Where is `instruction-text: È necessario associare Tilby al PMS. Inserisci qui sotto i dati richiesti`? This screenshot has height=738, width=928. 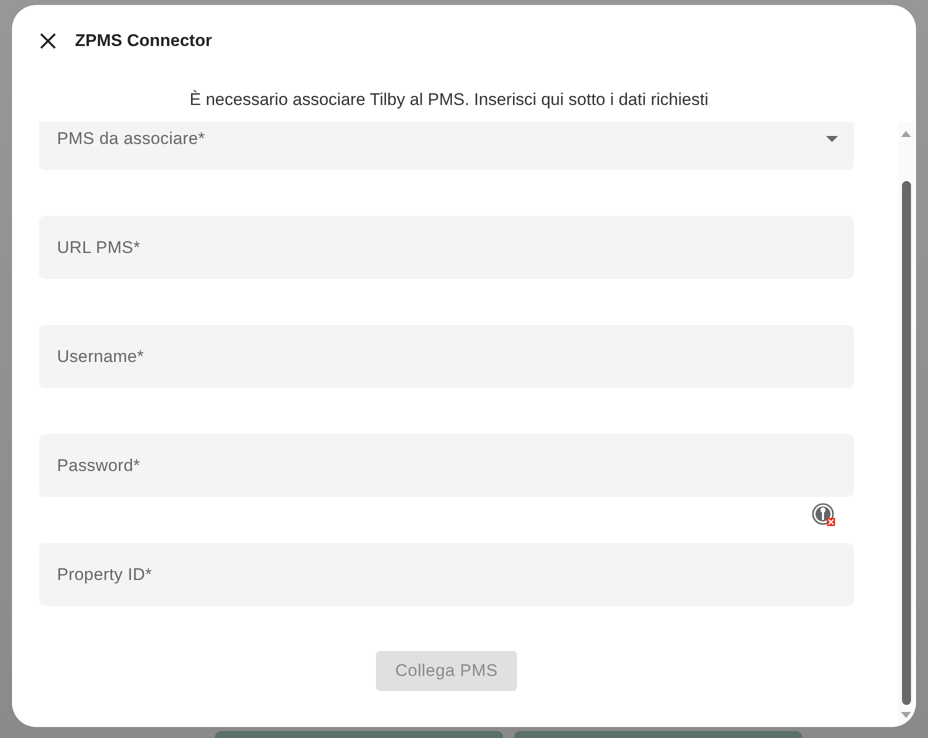
instruction-text: È necessario associare Tilby al PMS. Inserisci qui sotto i dati richiesti is located at coordinates (449, 100).